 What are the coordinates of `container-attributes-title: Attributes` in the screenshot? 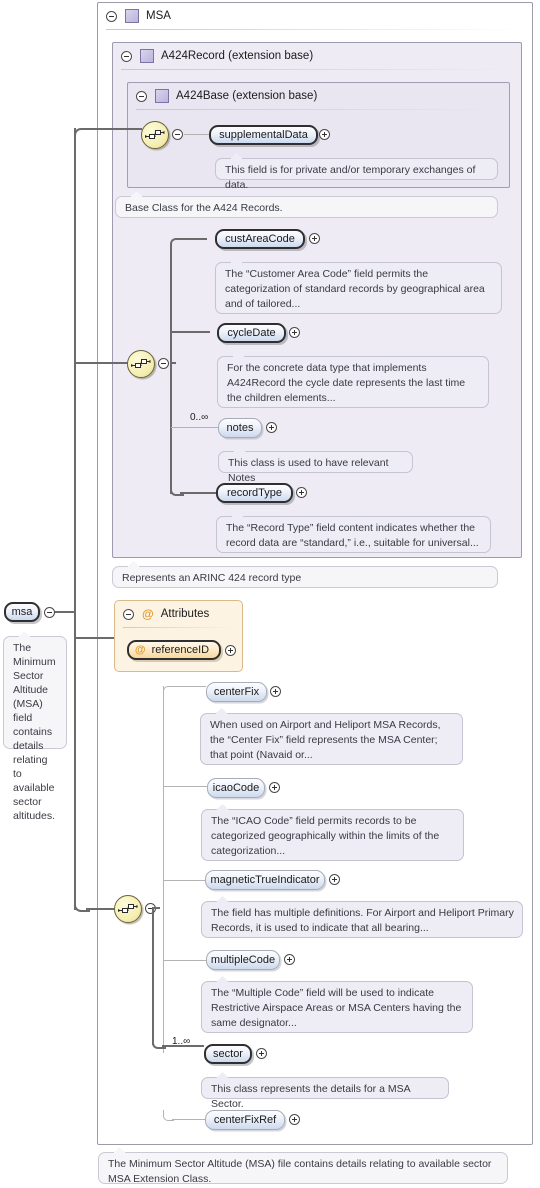 It's located at (185, 614).